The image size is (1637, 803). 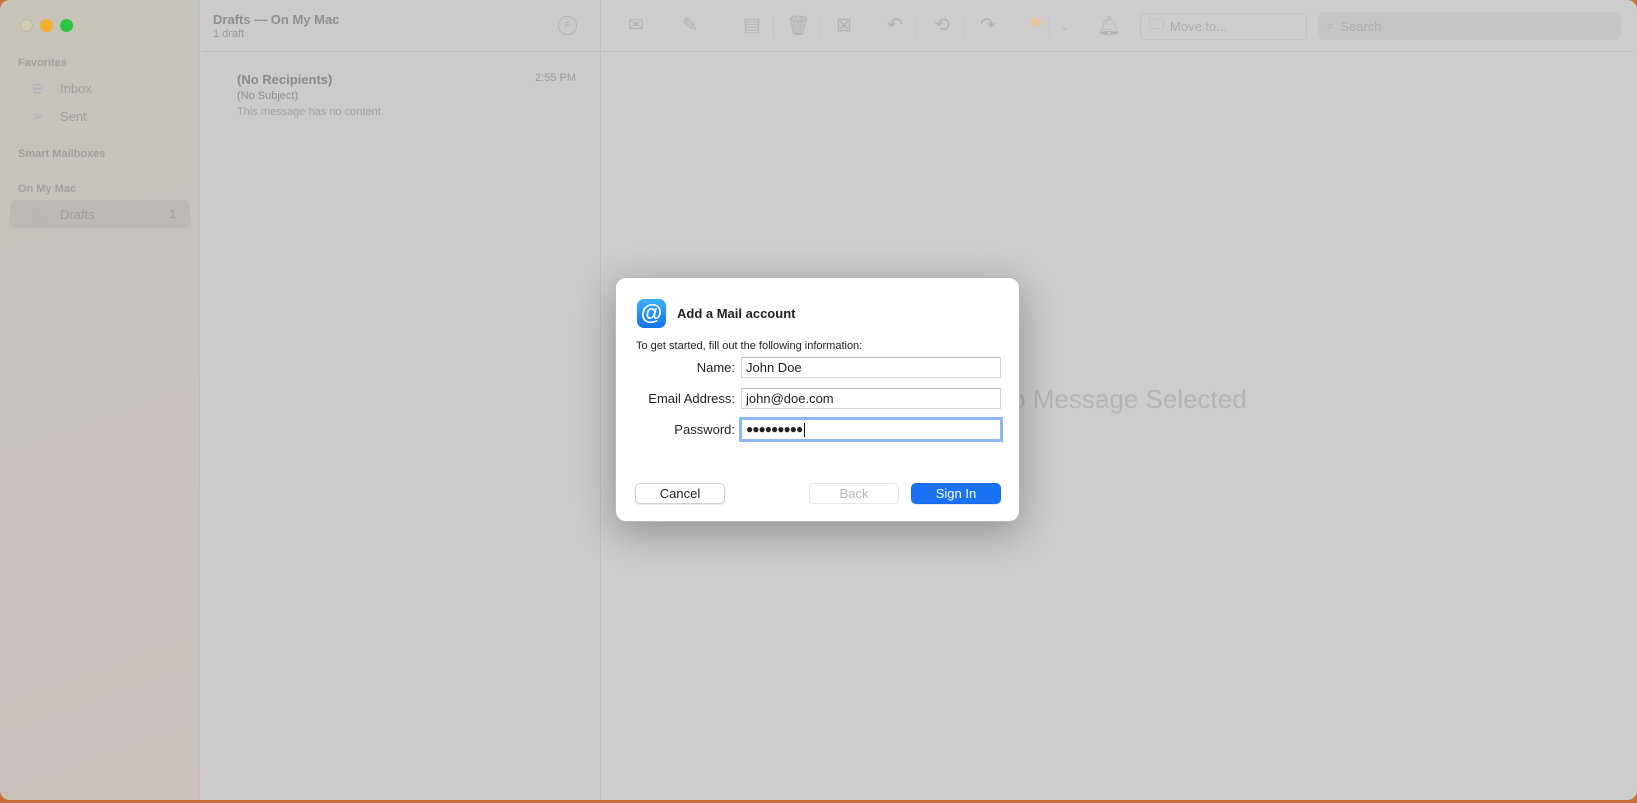 What do you see at coordinates (752, 25) in the screenshot?
I see `archive-icon: ▤` at bounding box center [752, 25].